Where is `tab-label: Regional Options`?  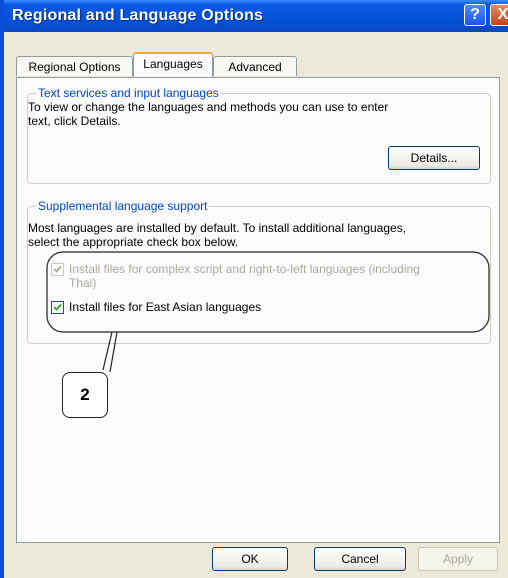 tab-label: Regional Options is located at coordinates (74, 67).